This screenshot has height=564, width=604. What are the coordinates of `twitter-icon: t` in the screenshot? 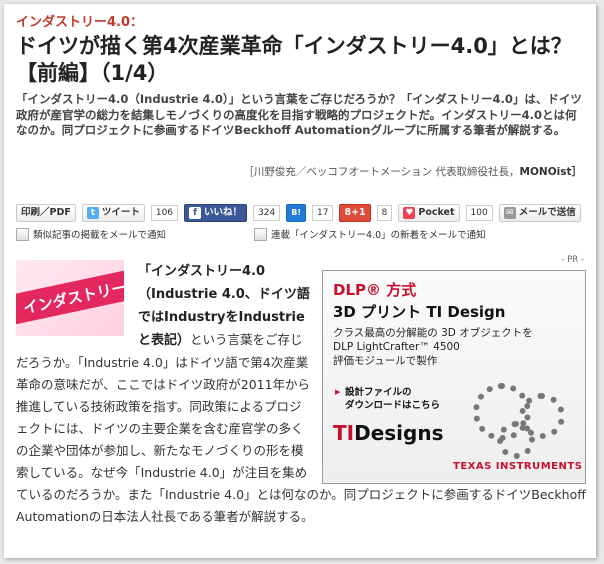 It's located at (92, 213).